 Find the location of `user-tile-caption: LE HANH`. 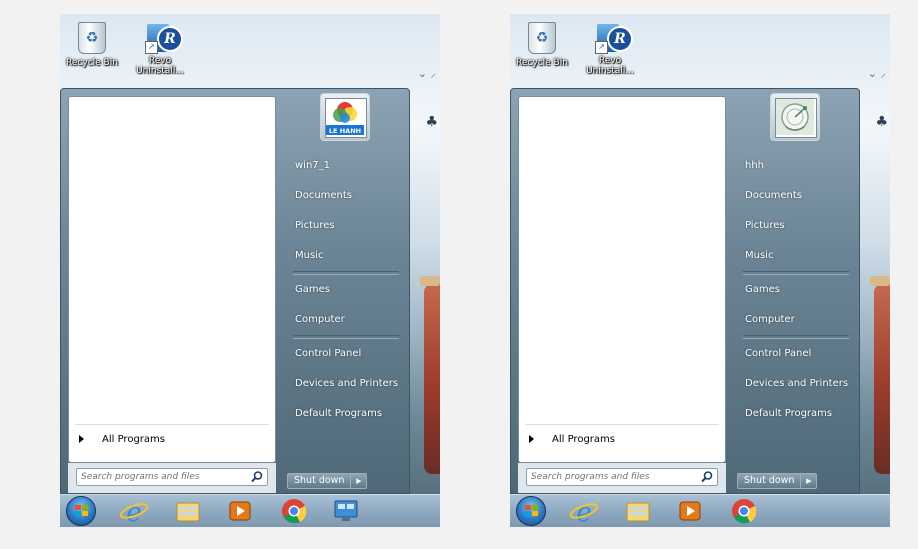

user-tile-caption: LE HANH is located at coordinates (345, 131).